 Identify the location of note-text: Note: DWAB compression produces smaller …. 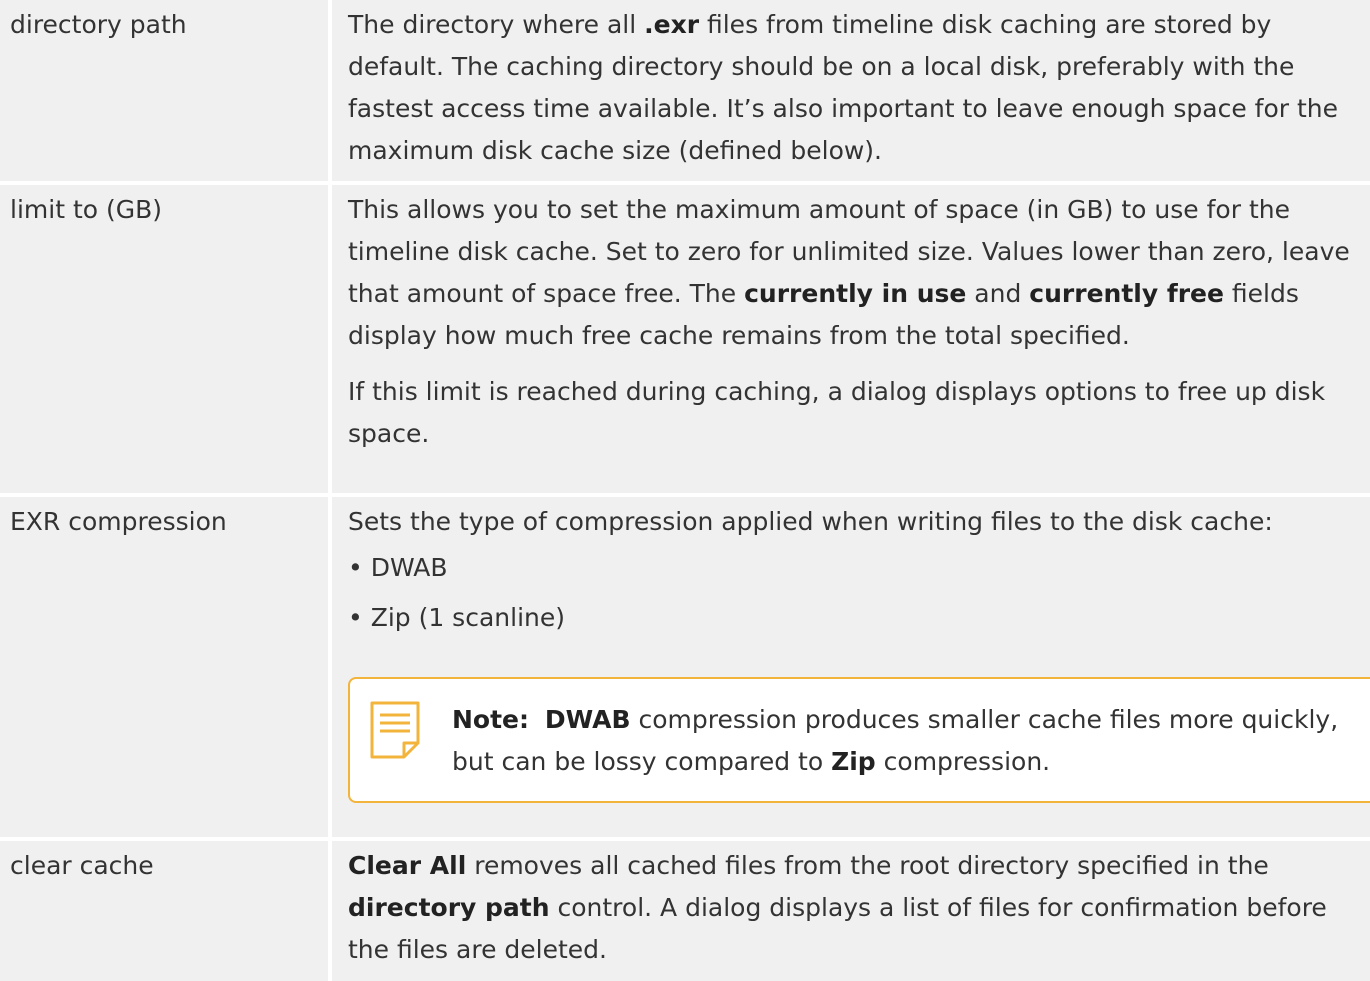
(899, 741).